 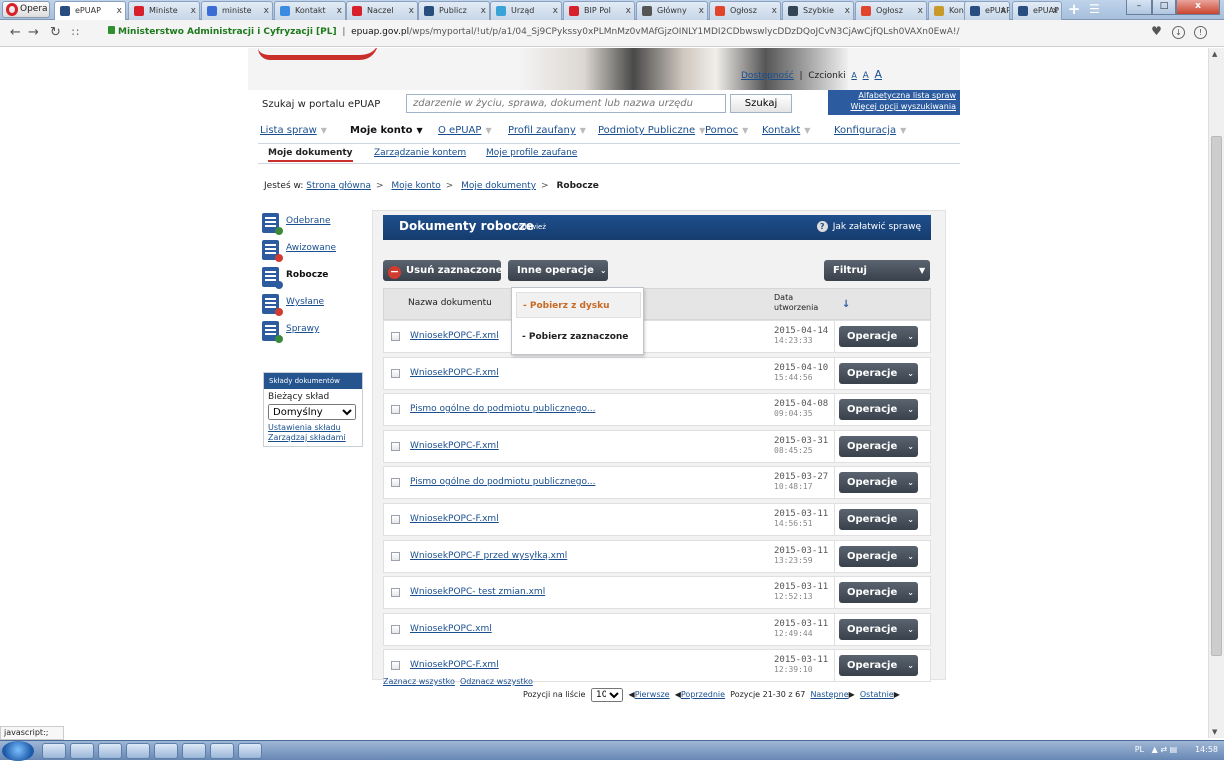 I want to click on font-size-small: A, so click(x=853, y=75).